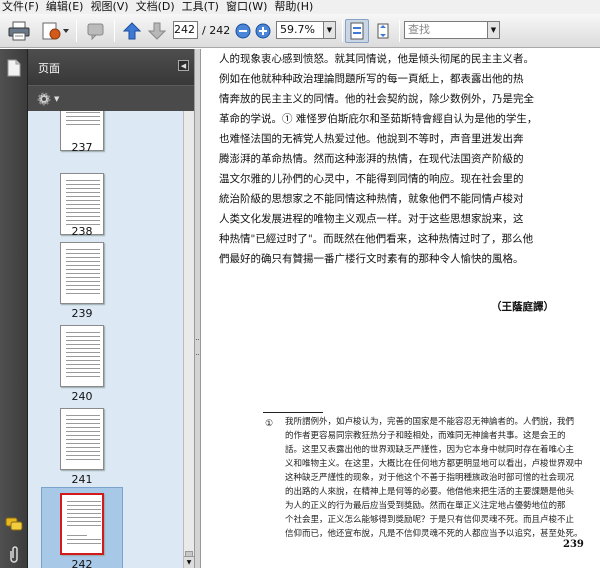  I want to click on comment-icon, so click(95, 32).